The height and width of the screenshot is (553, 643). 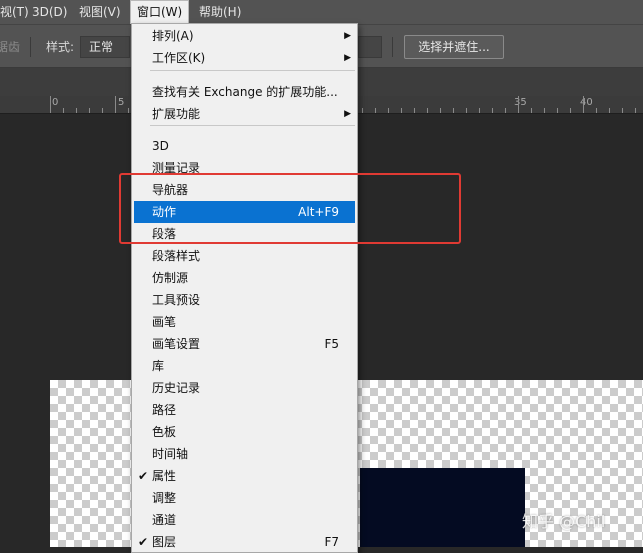 What do you see at coordinates (164, 476) in the screenshot?
I see `menu-item-label: 属性` at bounding box center [164, 476].